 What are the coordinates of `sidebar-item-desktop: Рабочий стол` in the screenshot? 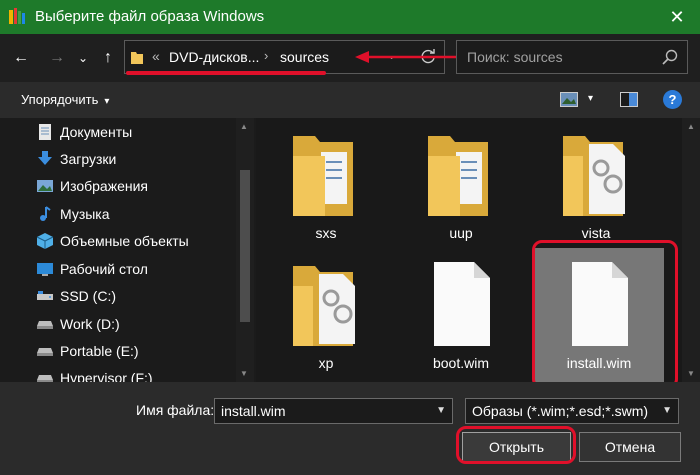 It's located at (92, 269).